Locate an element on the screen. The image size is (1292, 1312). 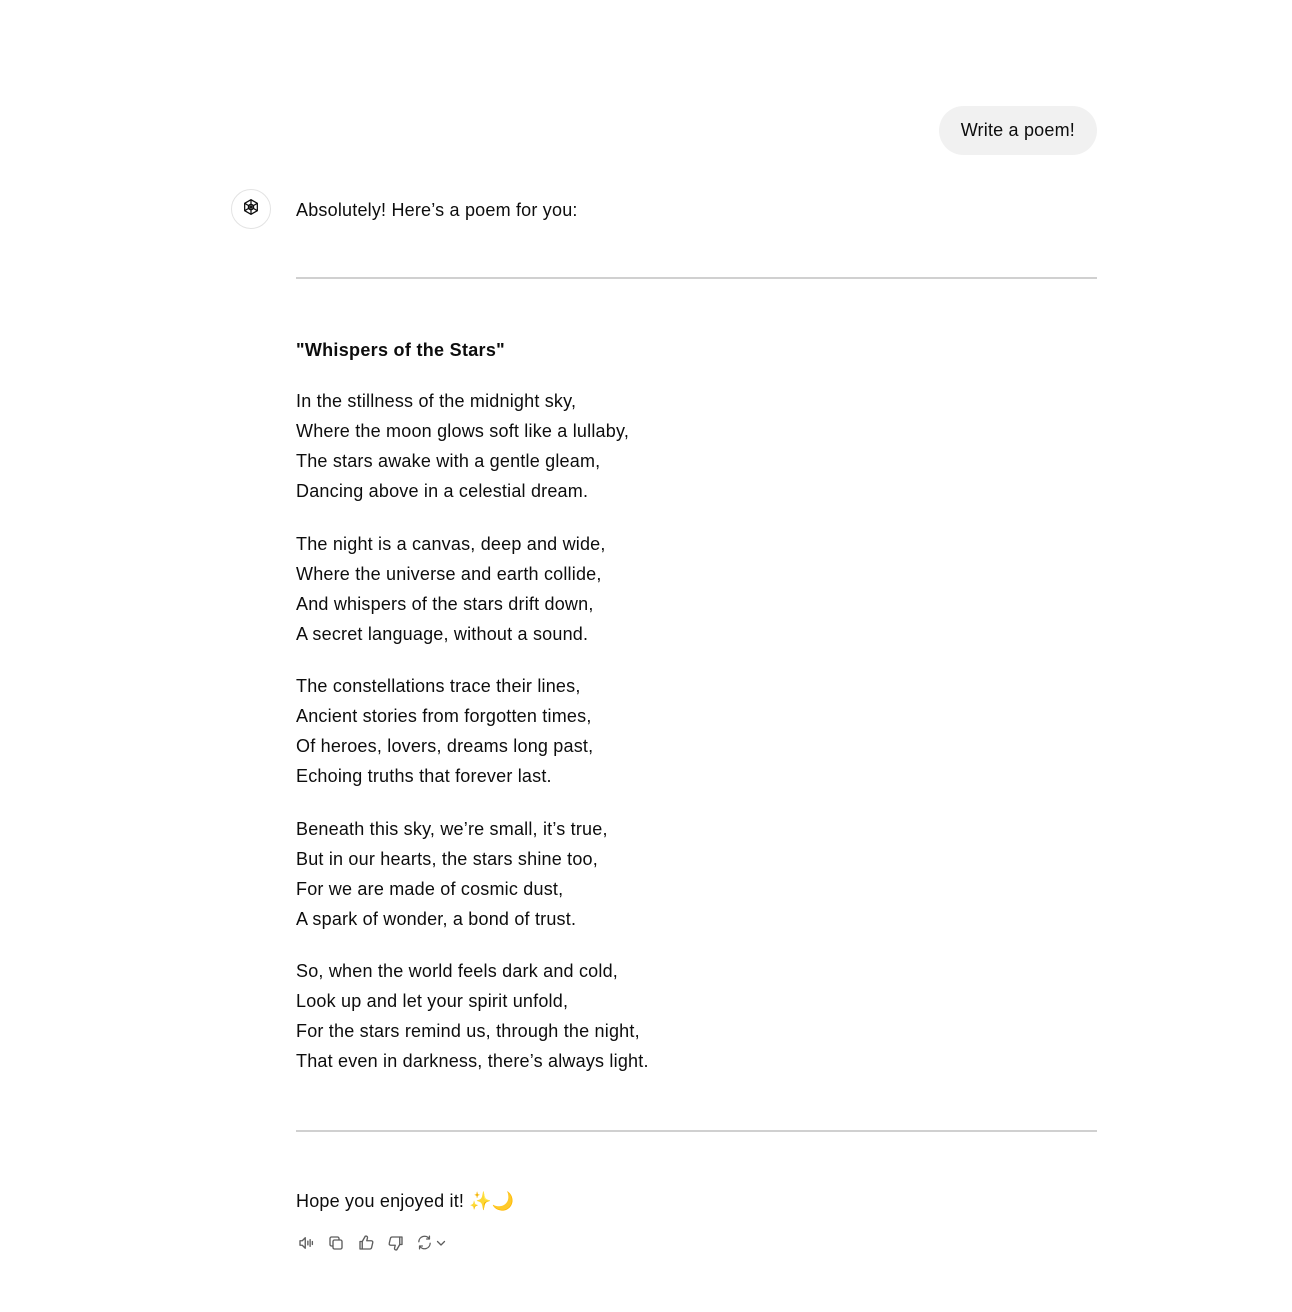
user-message-text: Write a poem! is located at coordinates (1017, 130).